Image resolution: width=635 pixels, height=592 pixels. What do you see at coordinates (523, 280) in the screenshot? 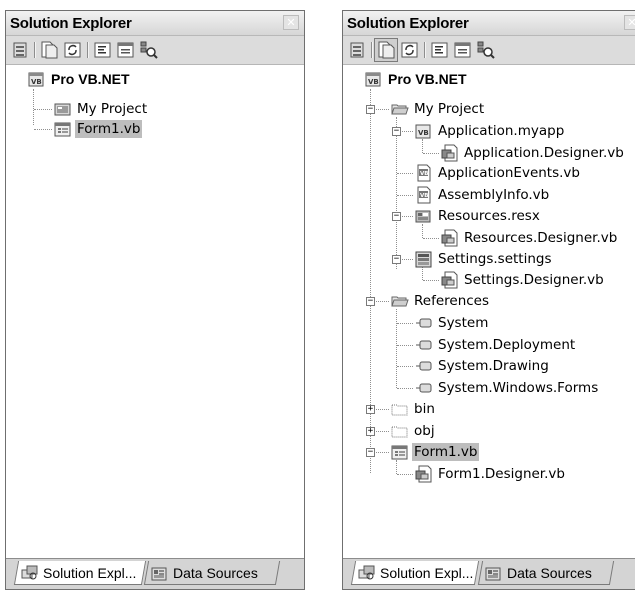
I see `tree-item-settings-designer: Settings.Designer.vb` at bounding box center [523, 280].